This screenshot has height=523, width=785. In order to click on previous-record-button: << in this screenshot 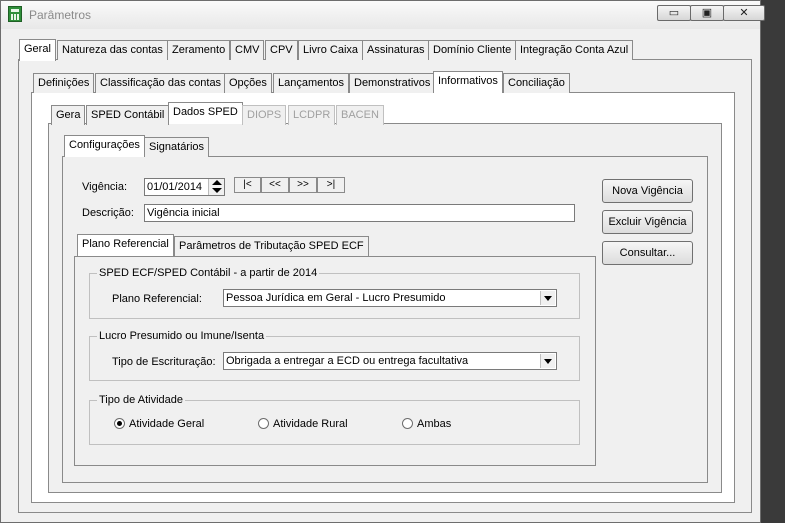, I will do `click(275, 185)`.